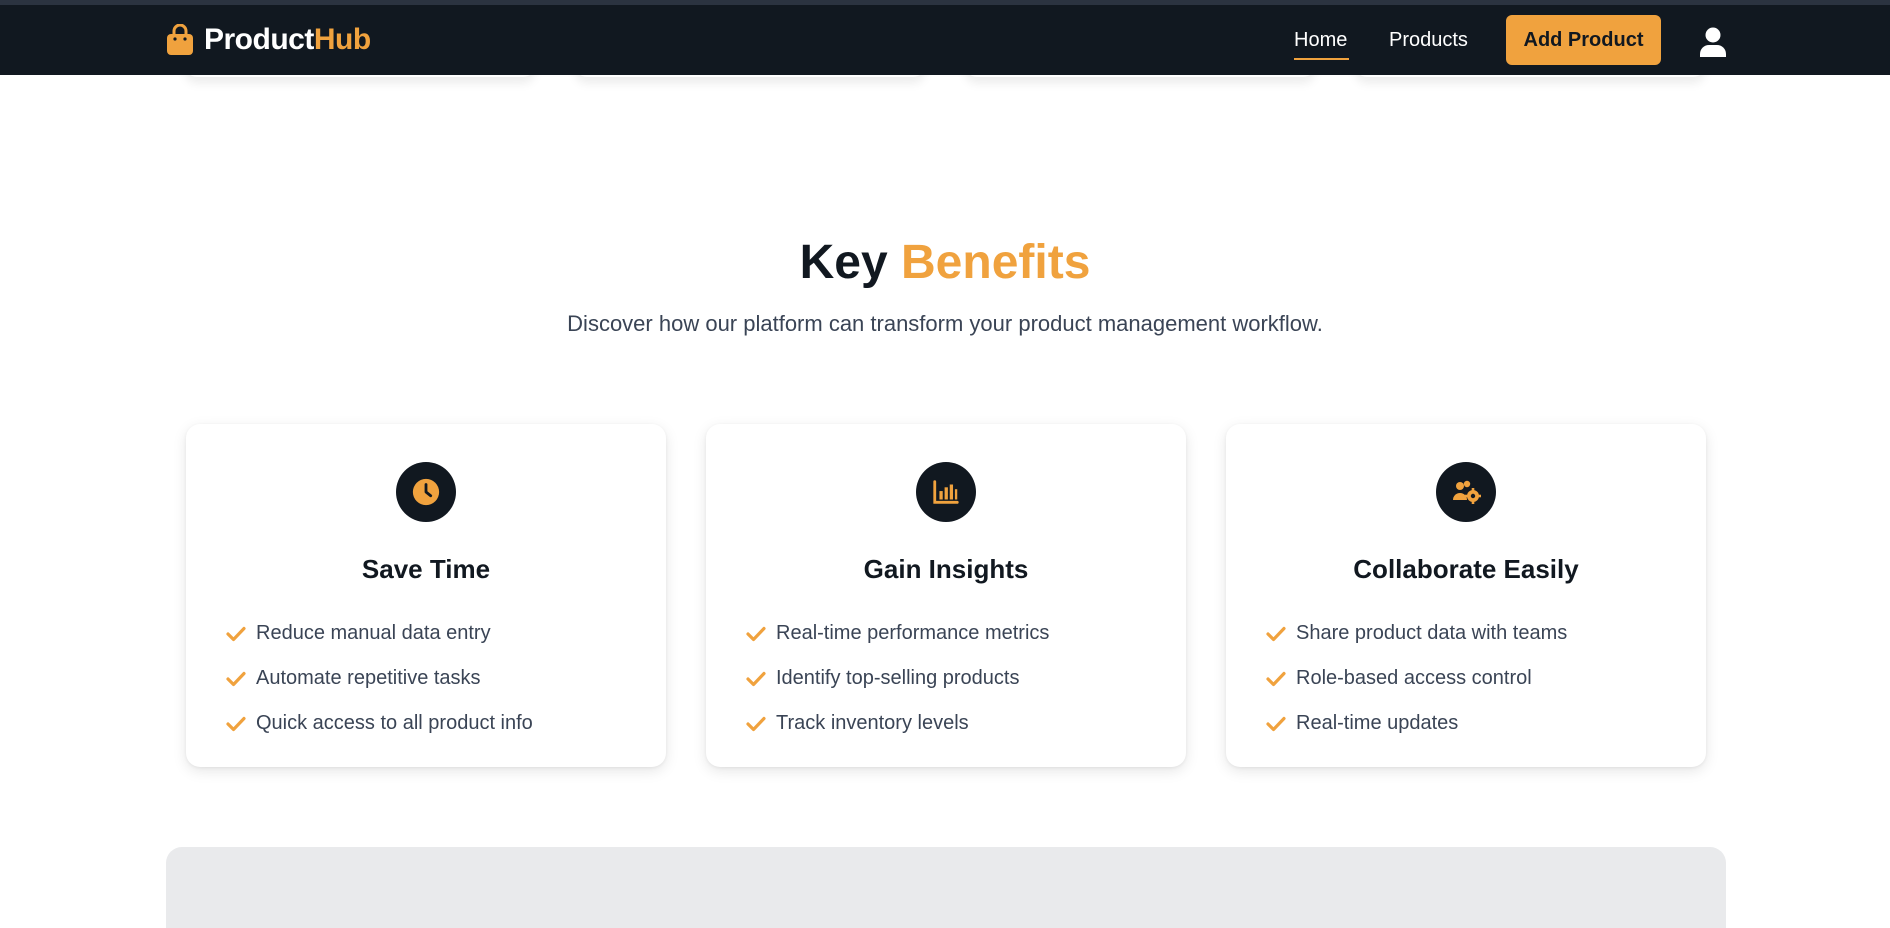  I want to click on benefits-title-accent: Benefits, so click(996, 262).